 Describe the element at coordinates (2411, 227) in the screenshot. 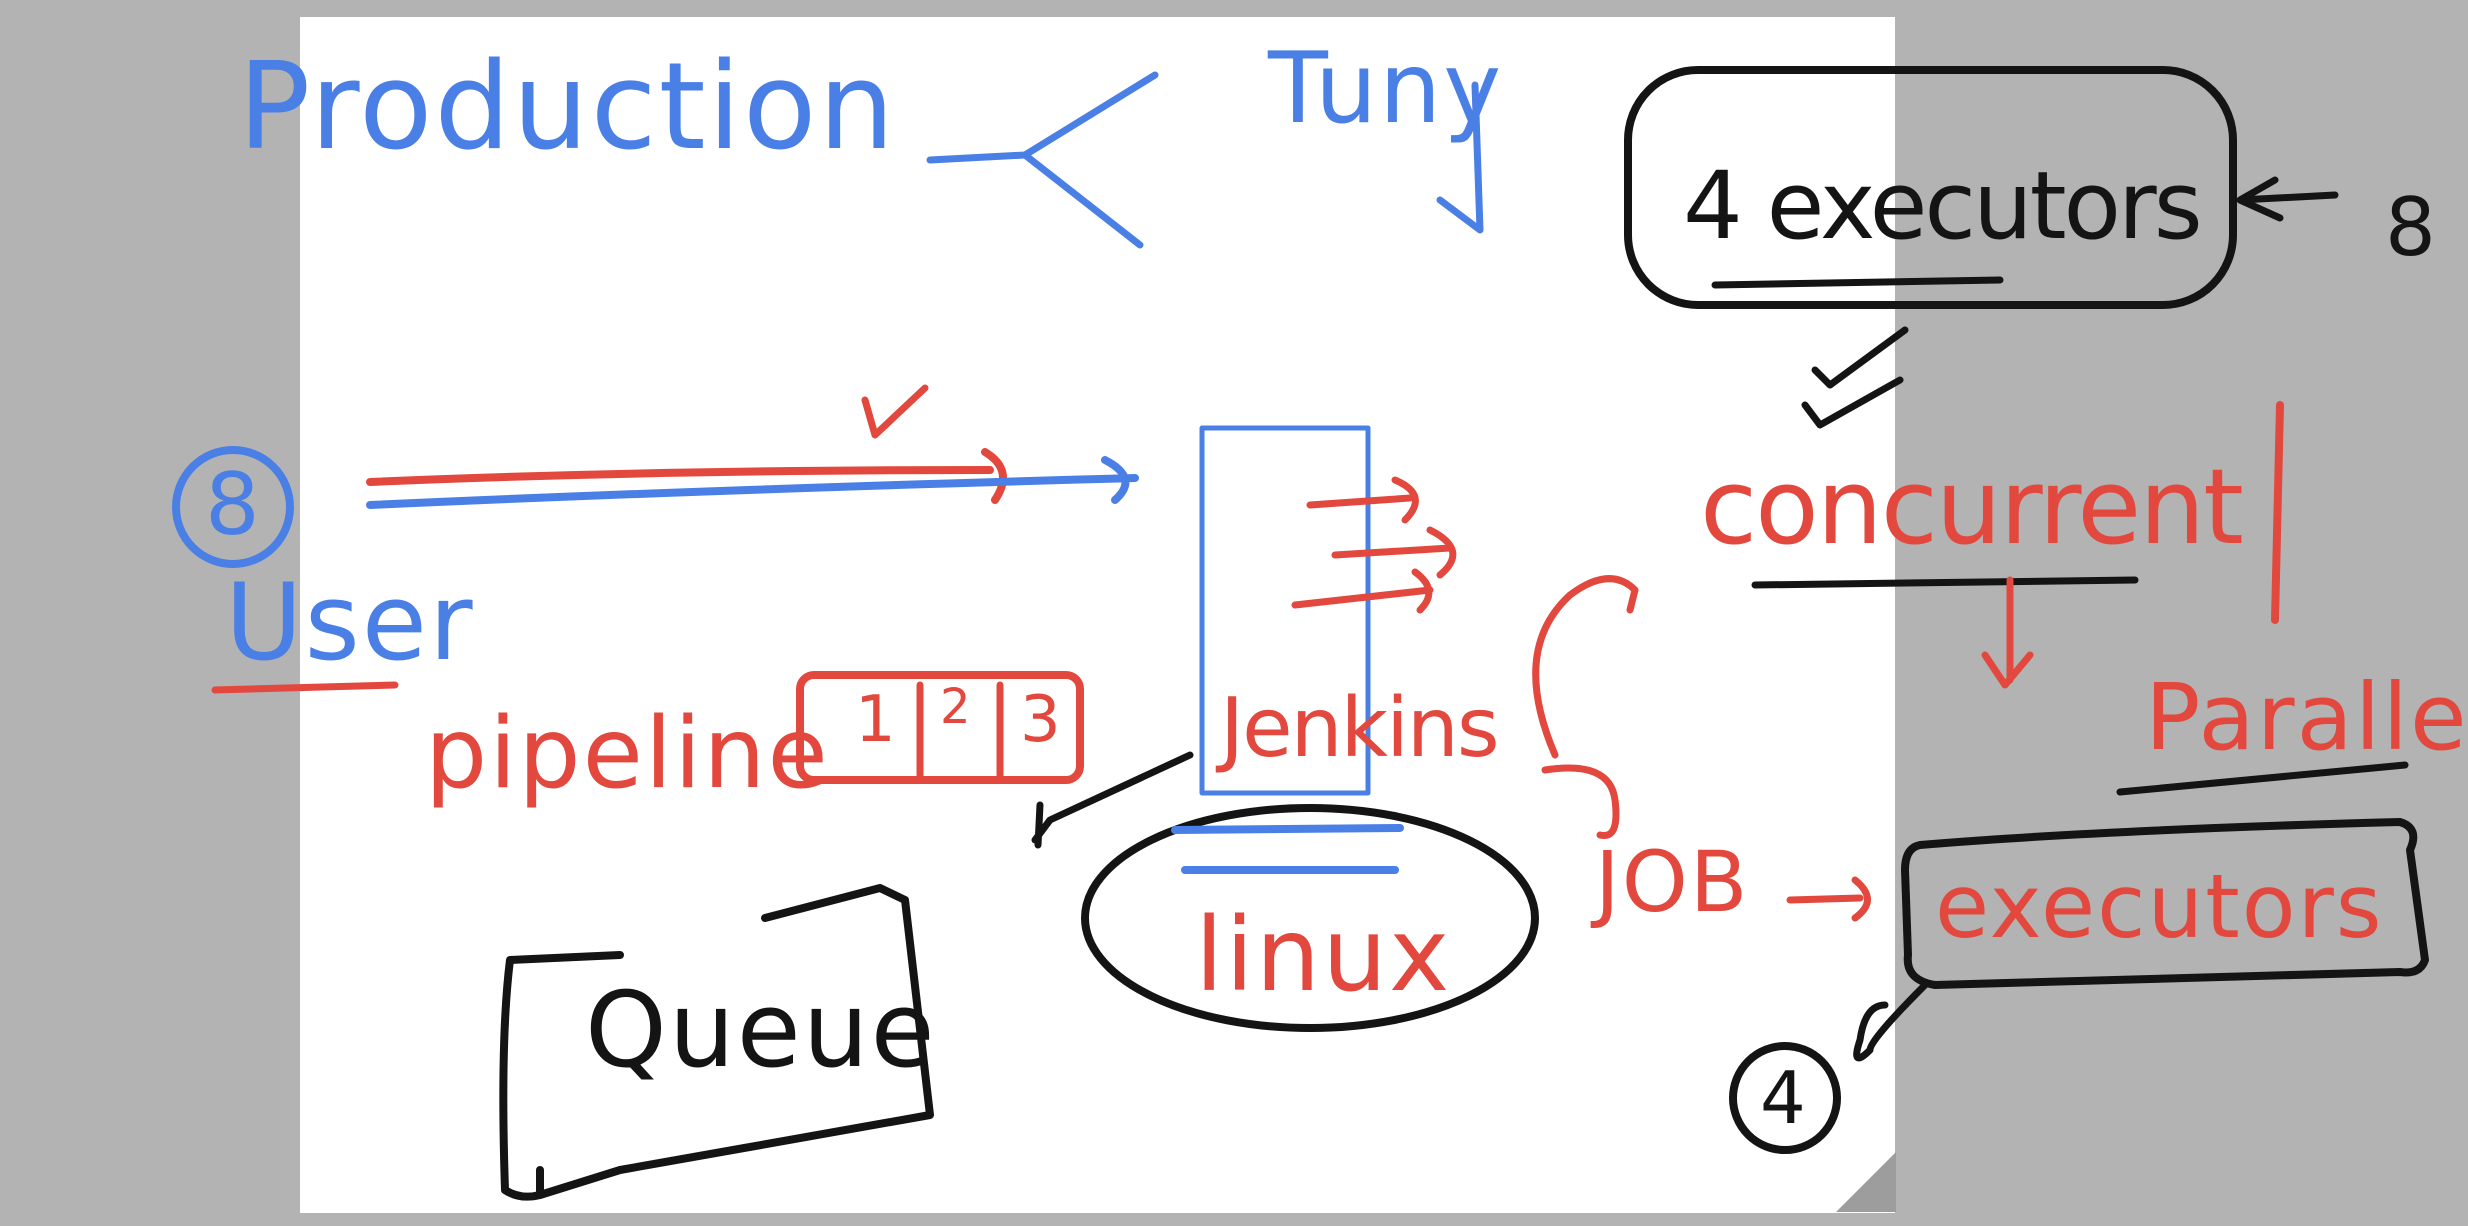

I see `eight-right-note: 8` at that location.